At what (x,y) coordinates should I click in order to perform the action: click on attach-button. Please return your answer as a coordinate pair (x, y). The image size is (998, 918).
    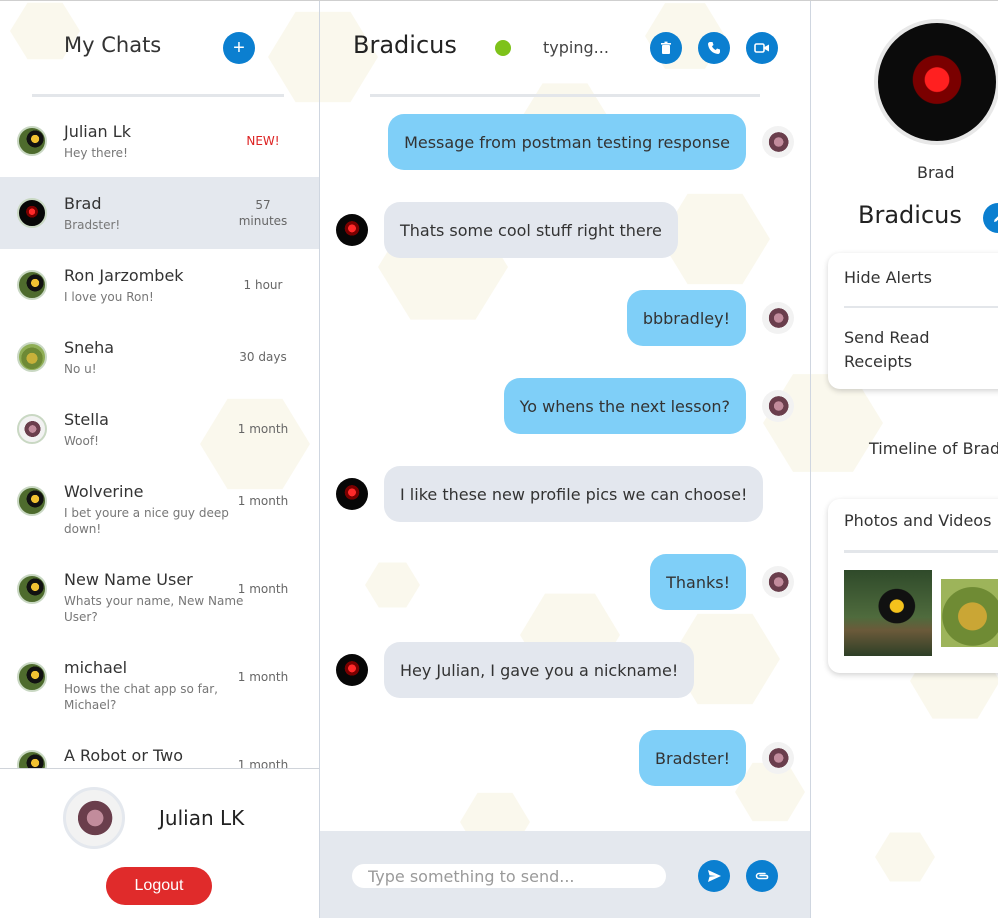
    Looking at the image, I should click on (762, 876).